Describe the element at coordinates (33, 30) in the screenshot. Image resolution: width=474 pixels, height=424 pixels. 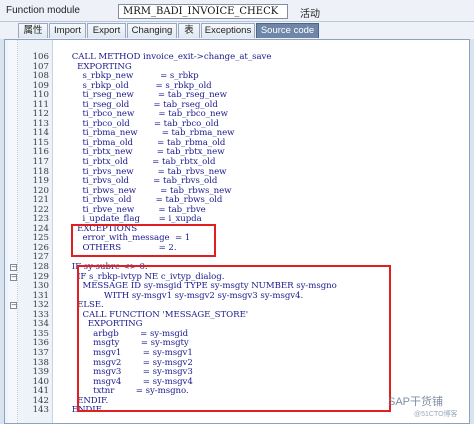
I see `tab-attributes: 属性` at that location.